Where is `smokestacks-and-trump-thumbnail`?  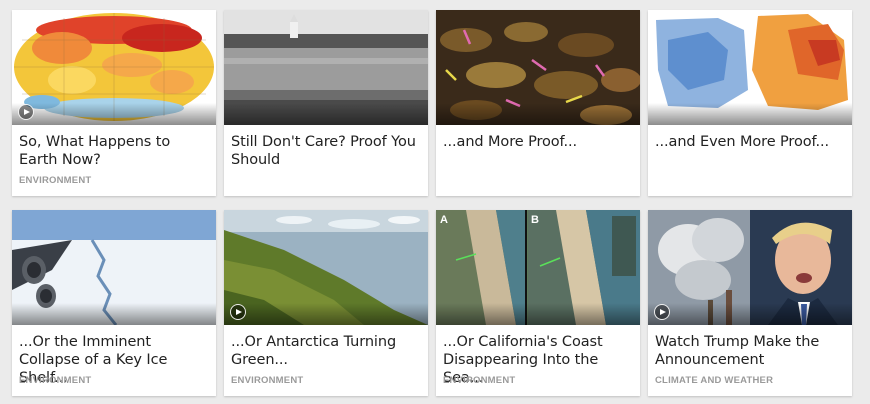 smokestacks-and-trump-thumbnail is located at coordinates (750, 267).